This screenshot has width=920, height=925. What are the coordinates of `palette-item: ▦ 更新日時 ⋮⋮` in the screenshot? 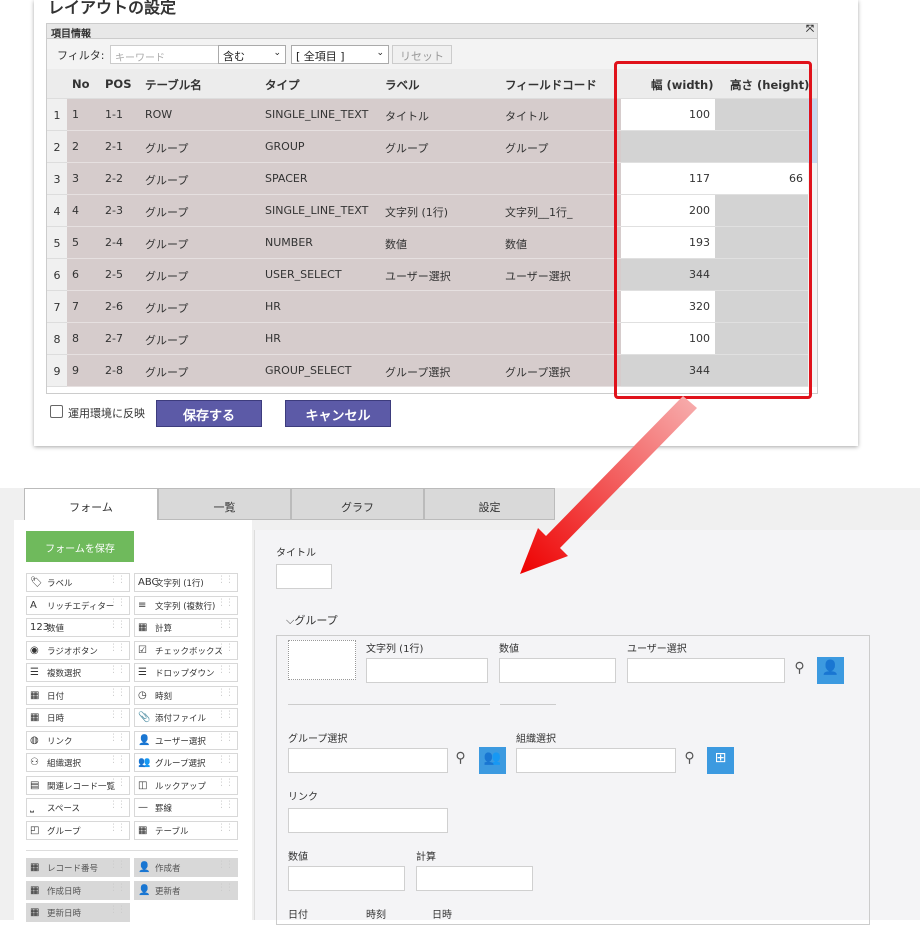 It's located at (78, 912).